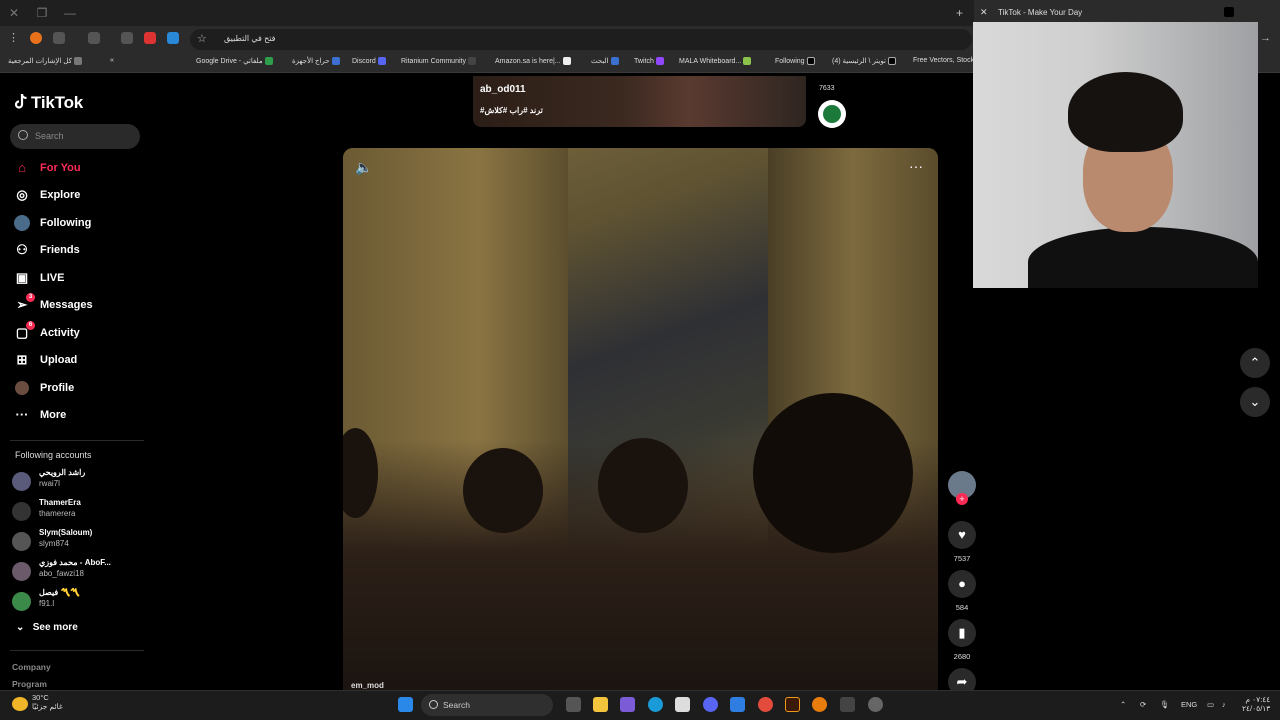 This screenshot has height=720, width=1280. I want to click on illustrator-icon, so click(792, 704).